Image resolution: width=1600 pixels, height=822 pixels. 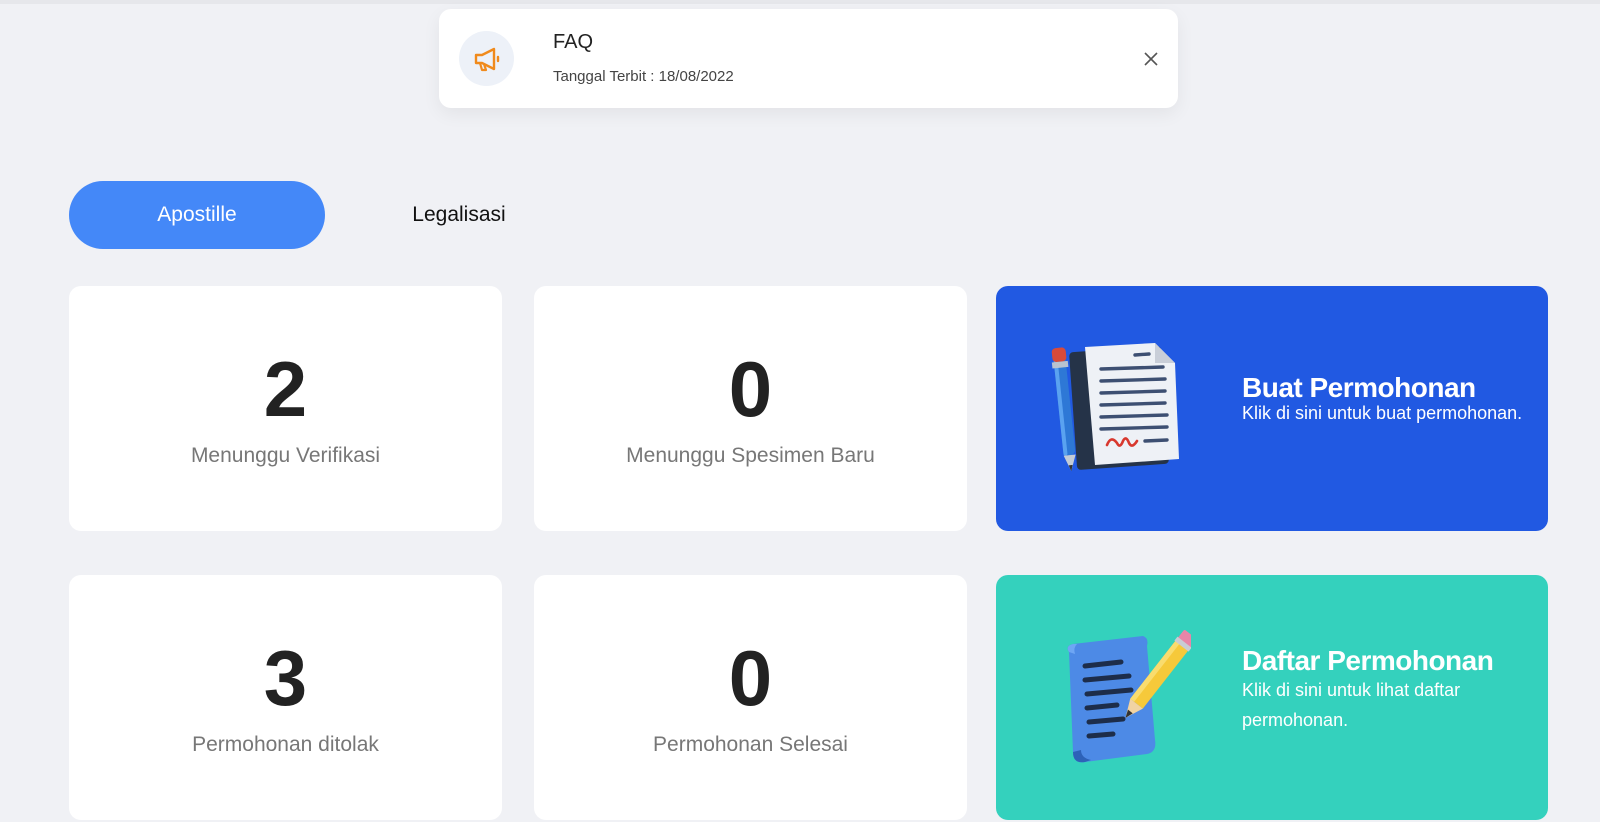 I want to click on stat-card-permohonan-ditolak: 3 Permohonan ditolak, so click(x=285, y=697).